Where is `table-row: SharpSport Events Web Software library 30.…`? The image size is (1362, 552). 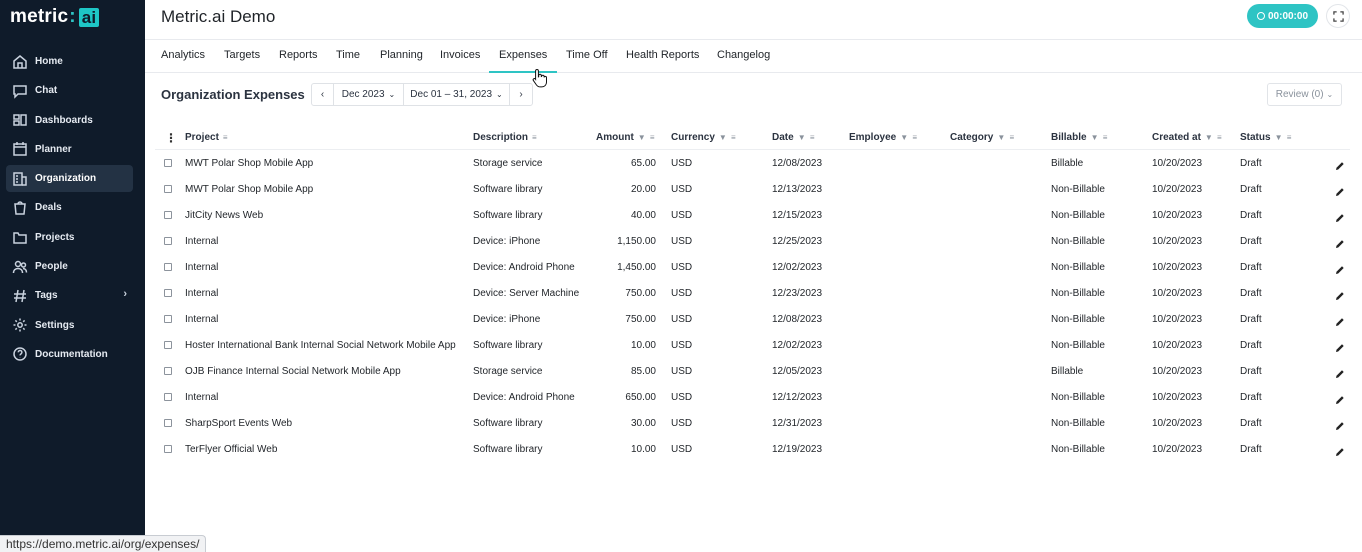
table-row: SharpSport Events Web Software library 30.… is located at coordinates (752, 423).